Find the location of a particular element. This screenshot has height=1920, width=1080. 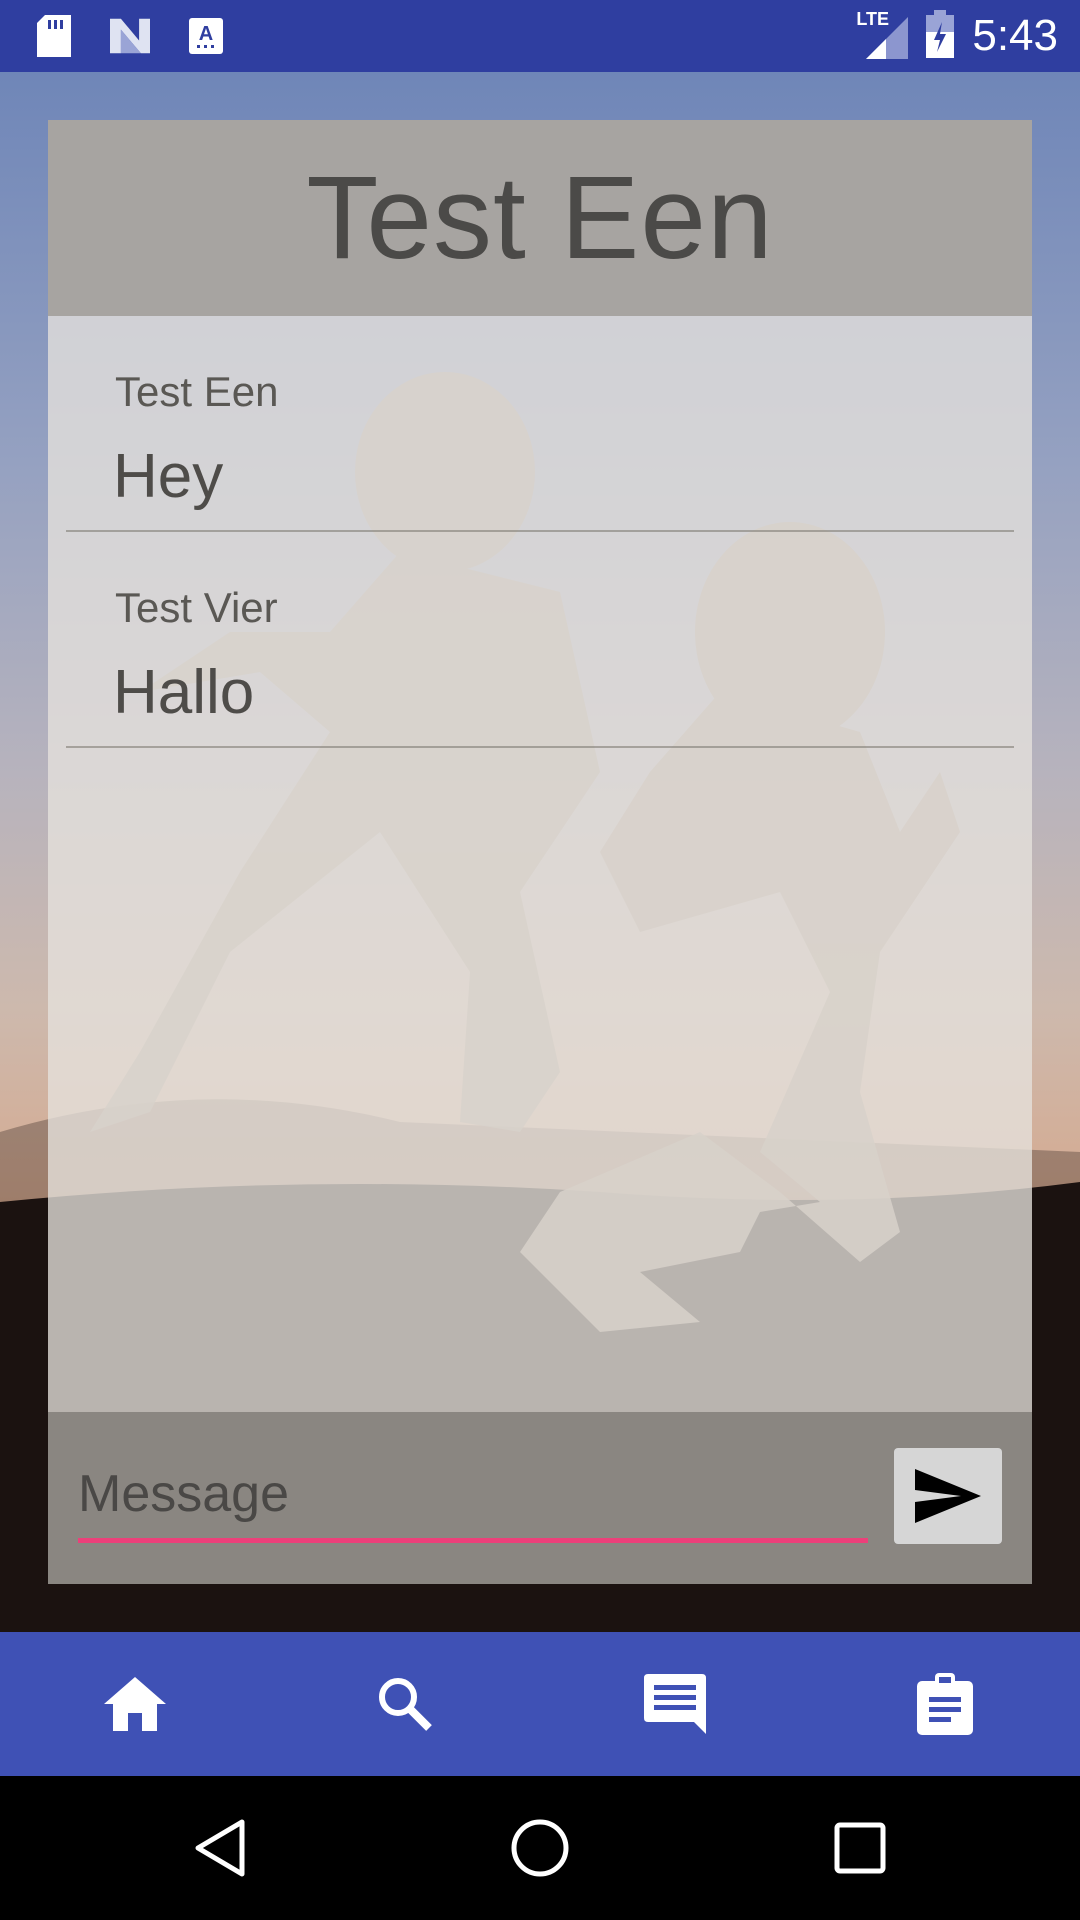

recents-icon is located at coordinates (860, 1848).